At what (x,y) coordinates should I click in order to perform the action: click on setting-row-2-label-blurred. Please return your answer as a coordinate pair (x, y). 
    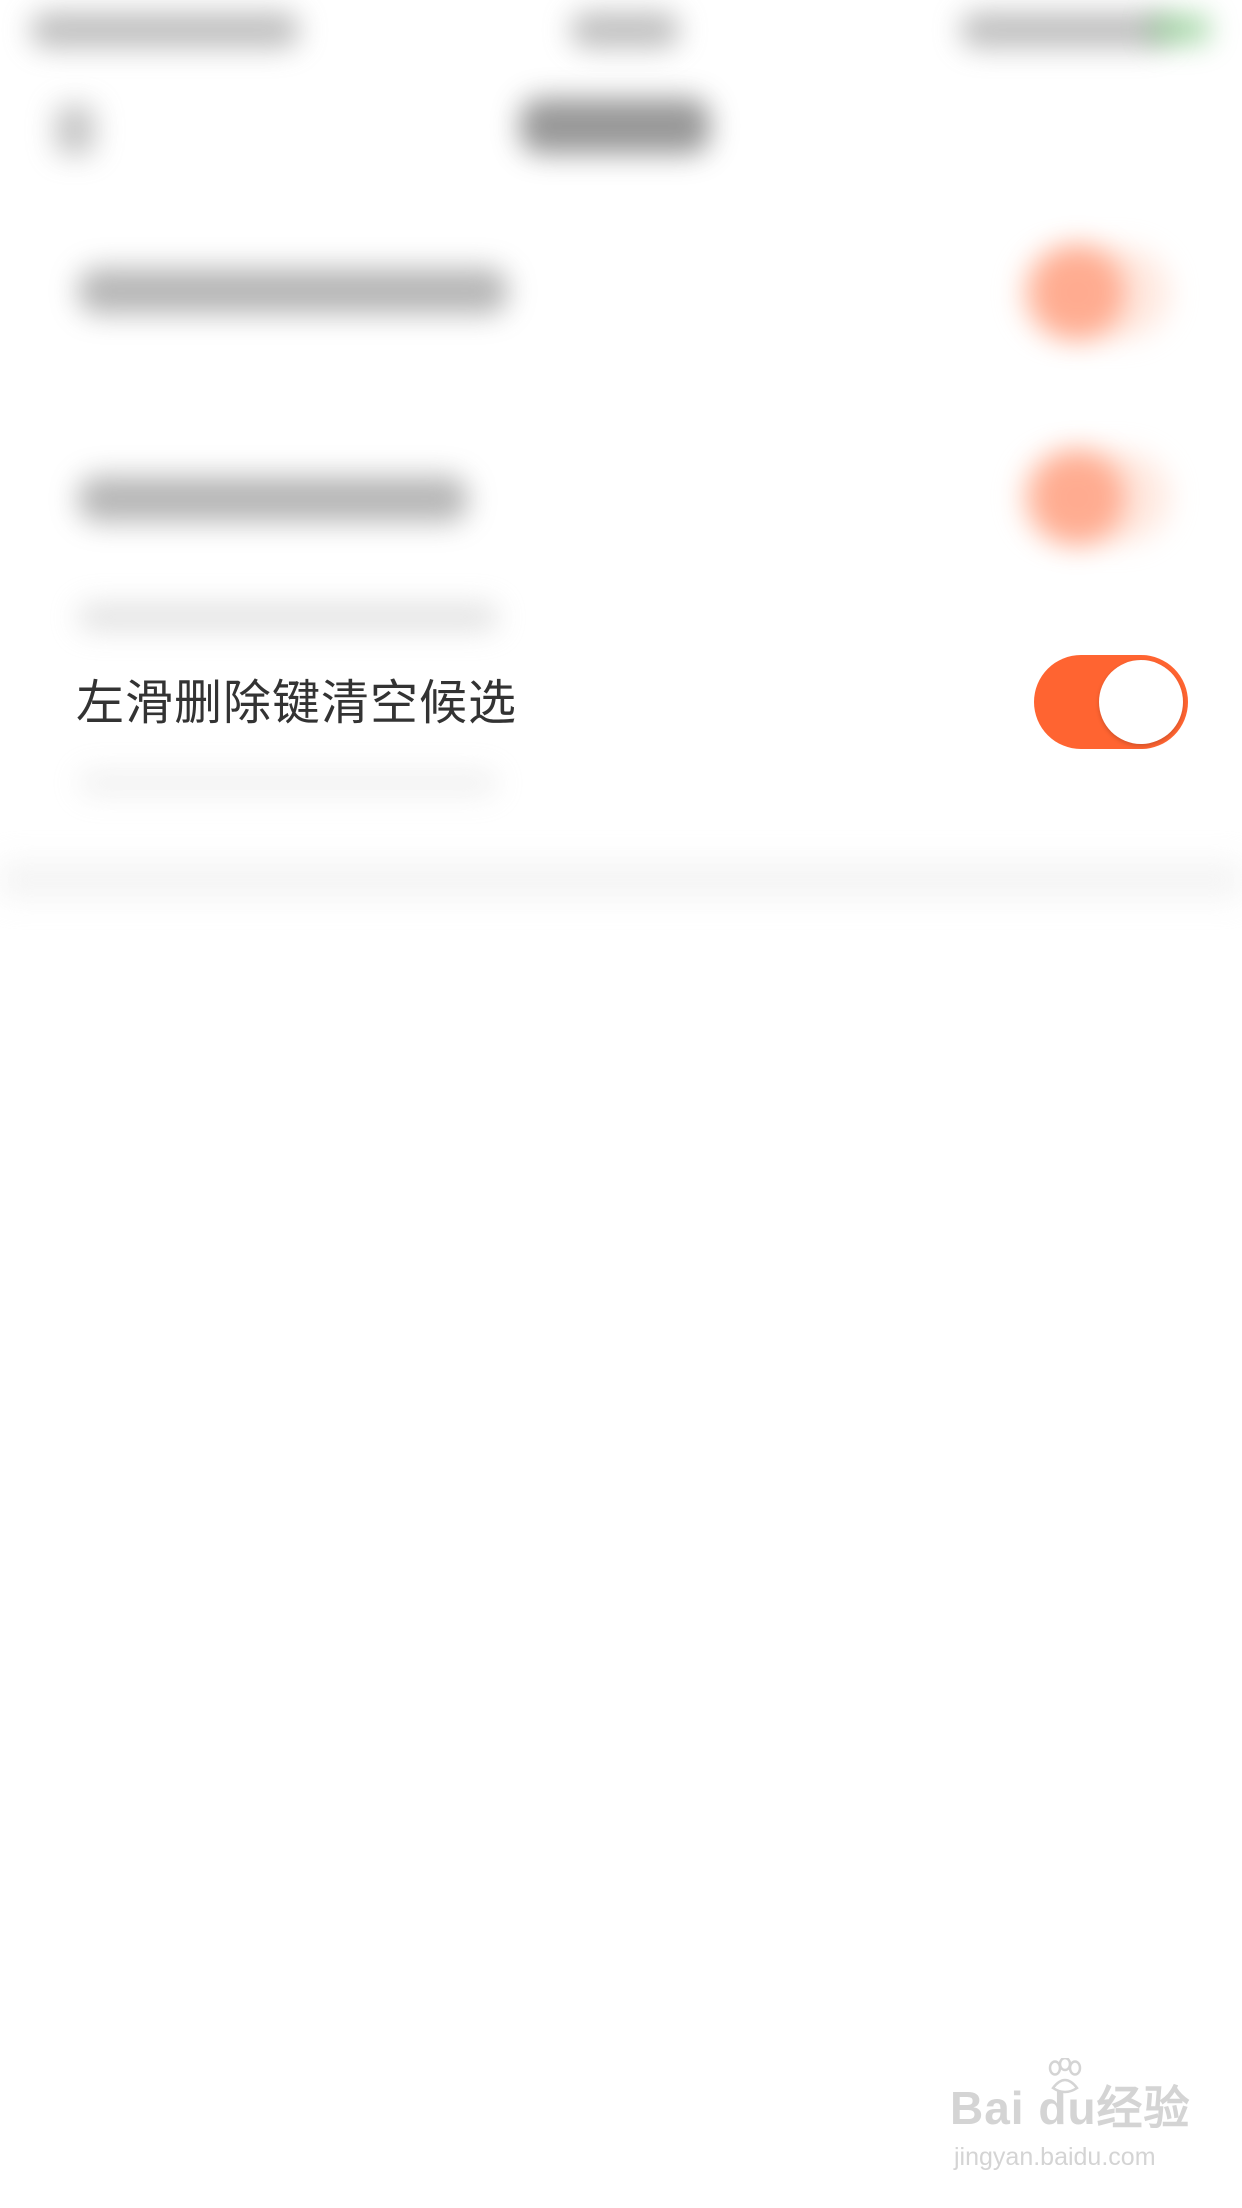
    Looking at the image, I should click on (273, 499).